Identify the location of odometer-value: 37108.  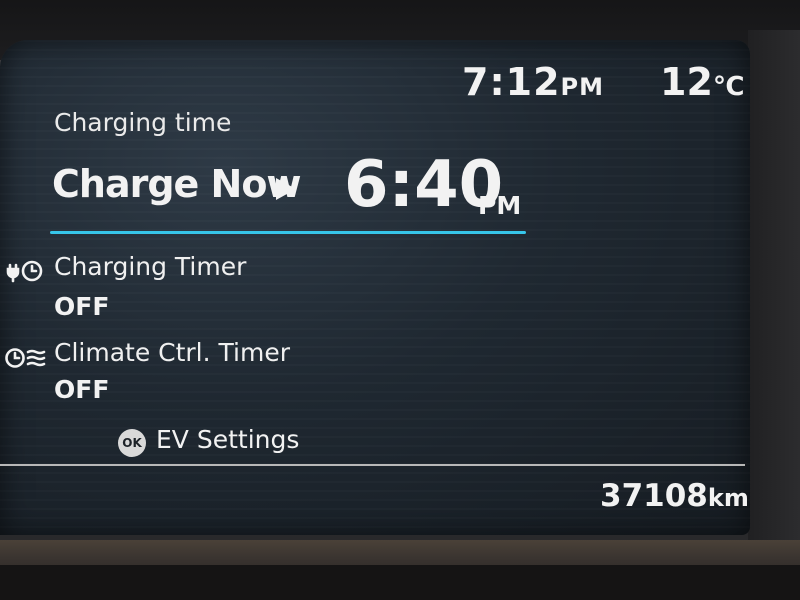
(654, 496).